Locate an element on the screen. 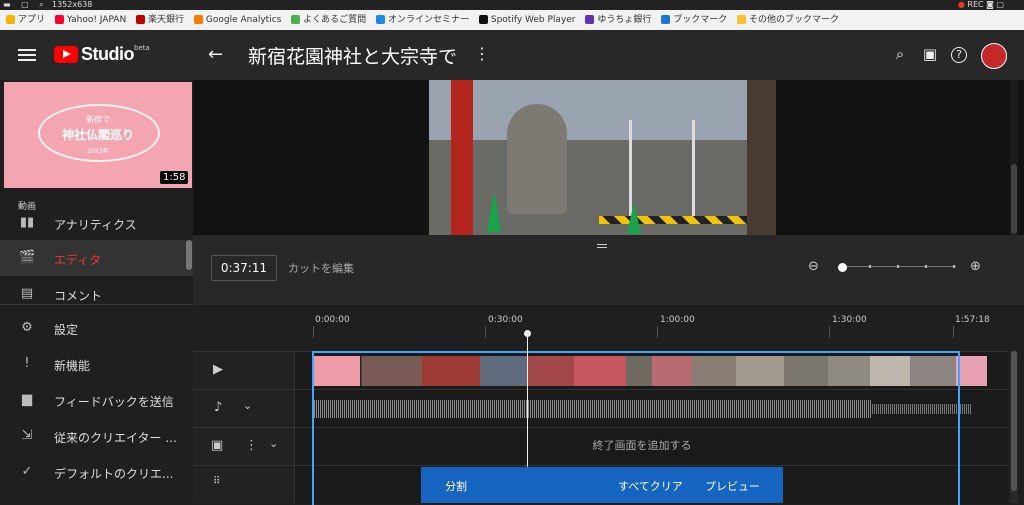  alert-icon: ! is located at coordinates (27, 363).